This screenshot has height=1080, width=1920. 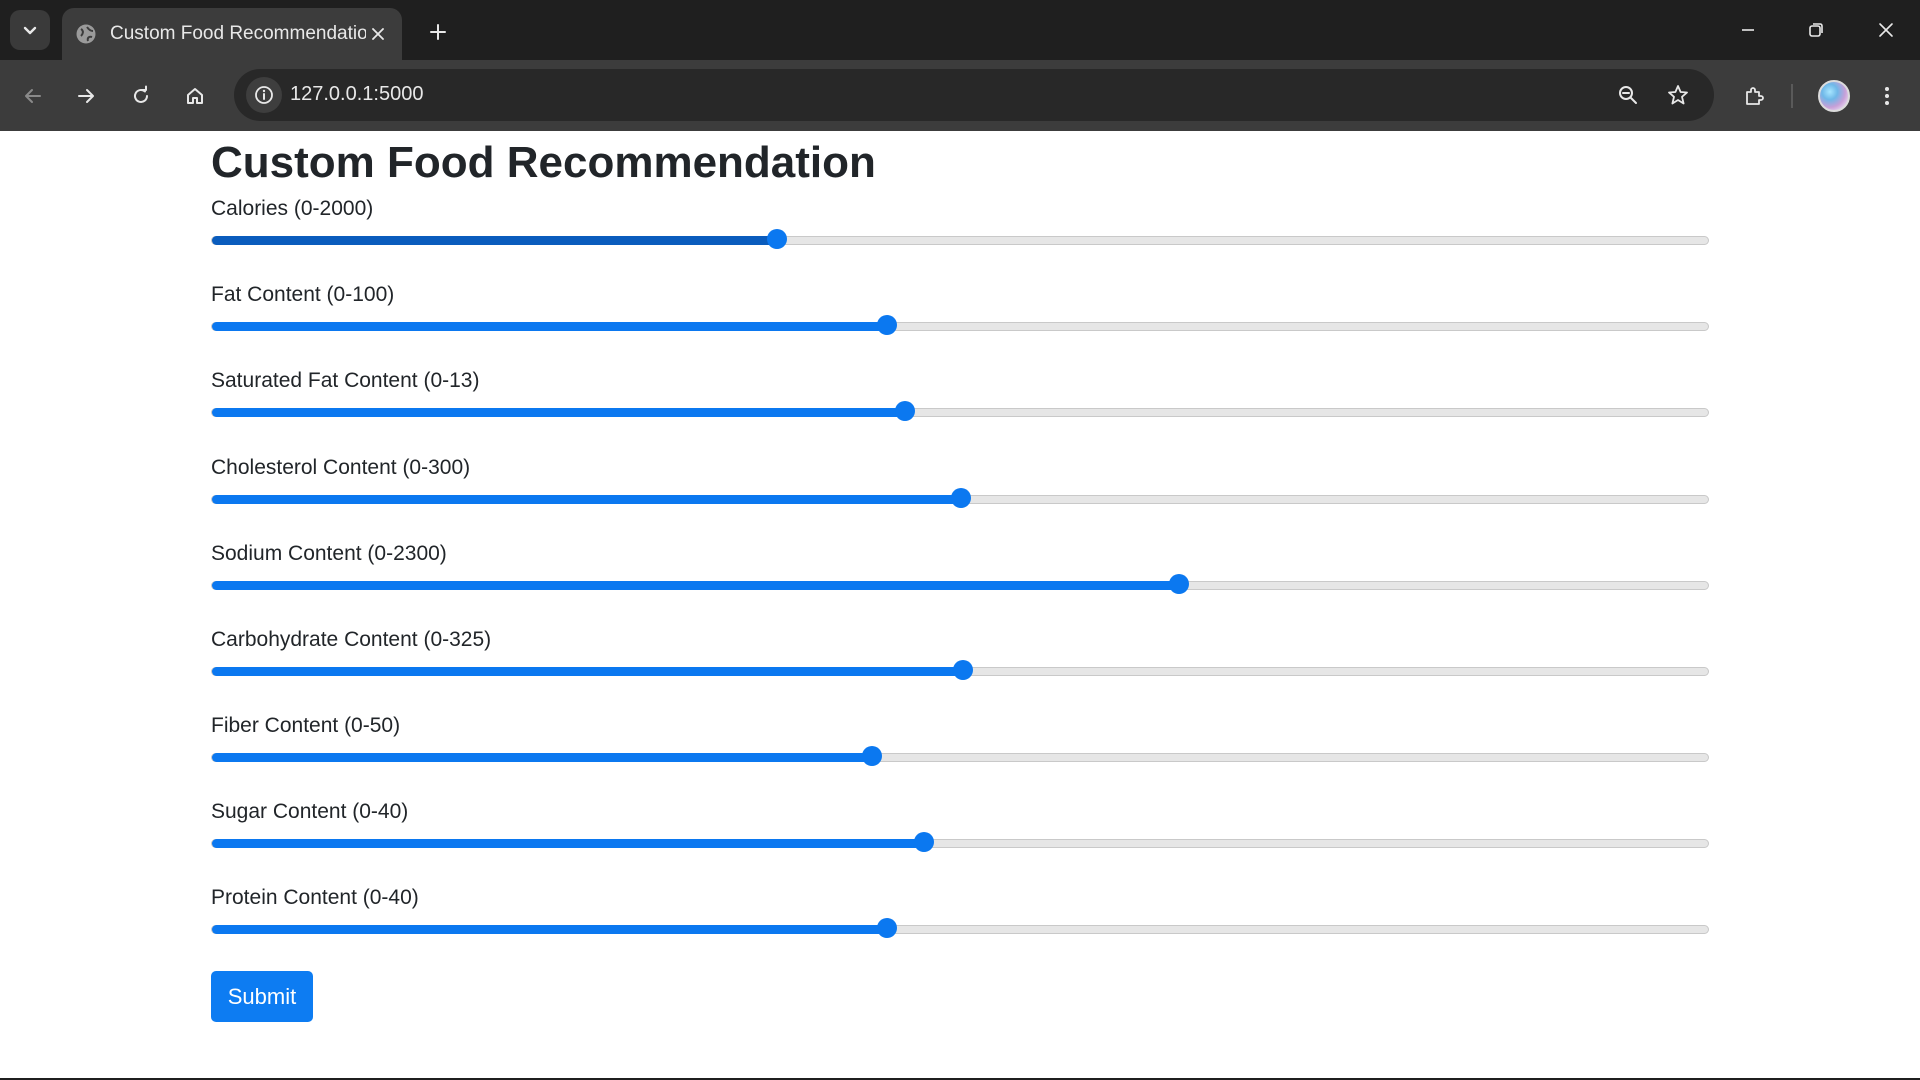 What do you see at coordinates (86, 34) in the screenshot?
I see `globe-icon` at bounding box center [86, 34].